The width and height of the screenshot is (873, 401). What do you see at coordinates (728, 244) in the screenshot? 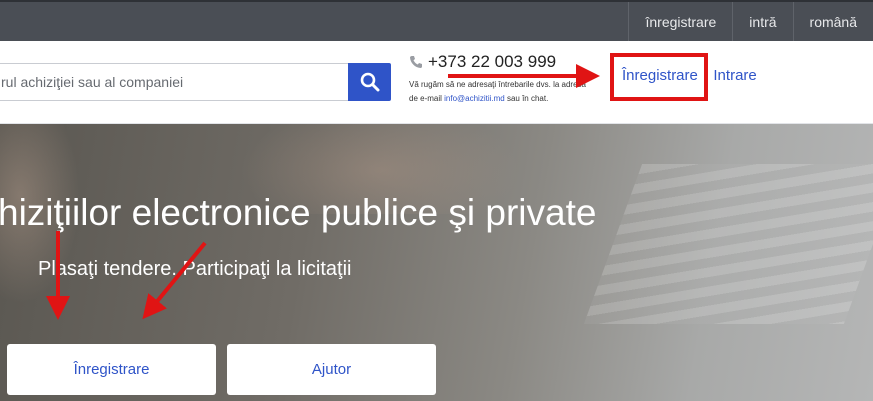
I see `keyboard-background-image` at bounding box center [728, 244].